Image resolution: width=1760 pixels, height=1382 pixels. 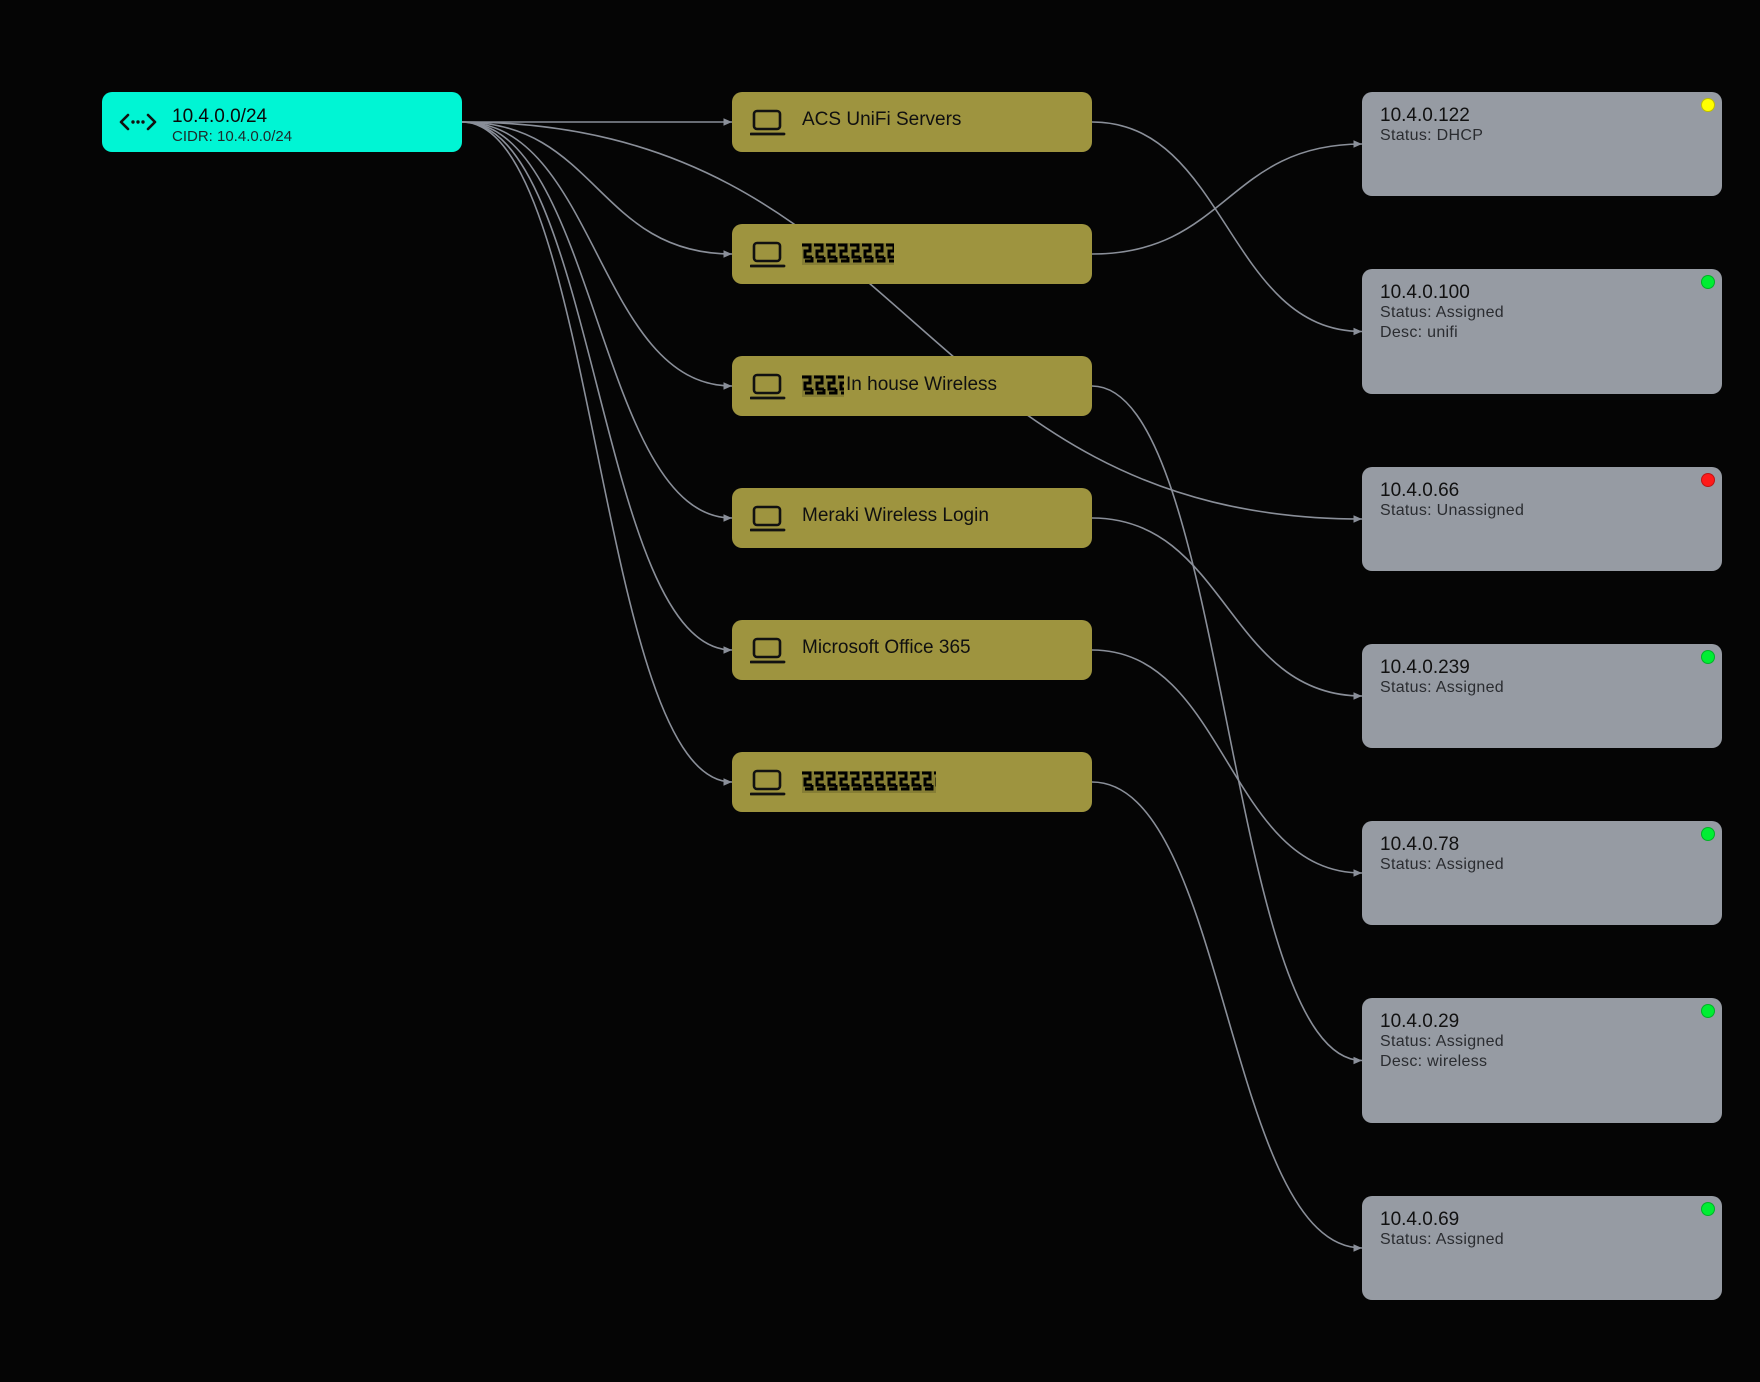 I want to click on ip-status: Status: Unassigned, so click(x=1452, y=510).